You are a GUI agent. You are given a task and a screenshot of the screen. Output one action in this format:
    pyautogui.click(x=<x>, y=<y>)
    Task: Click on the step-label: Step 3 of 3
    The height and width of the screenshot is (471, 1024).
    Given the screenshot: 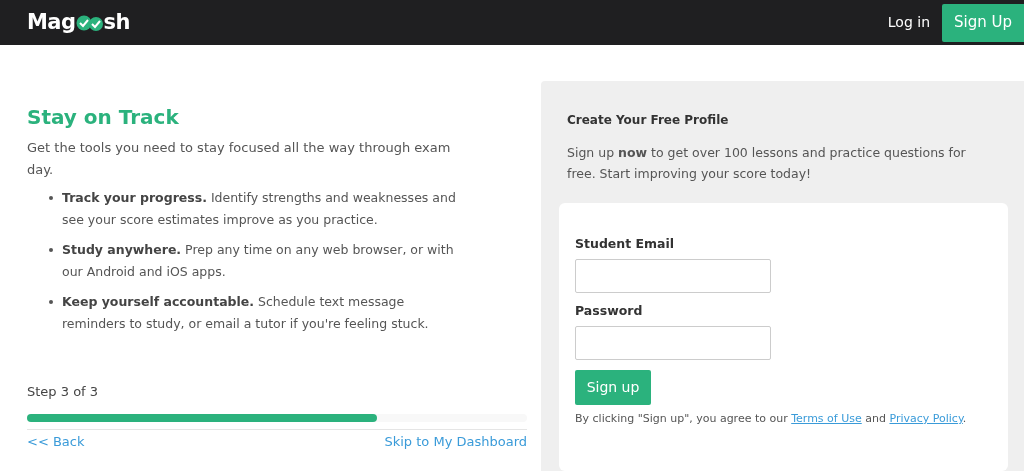 What is the action you would take?
    pyautogui.click(x=63, y=391)
    